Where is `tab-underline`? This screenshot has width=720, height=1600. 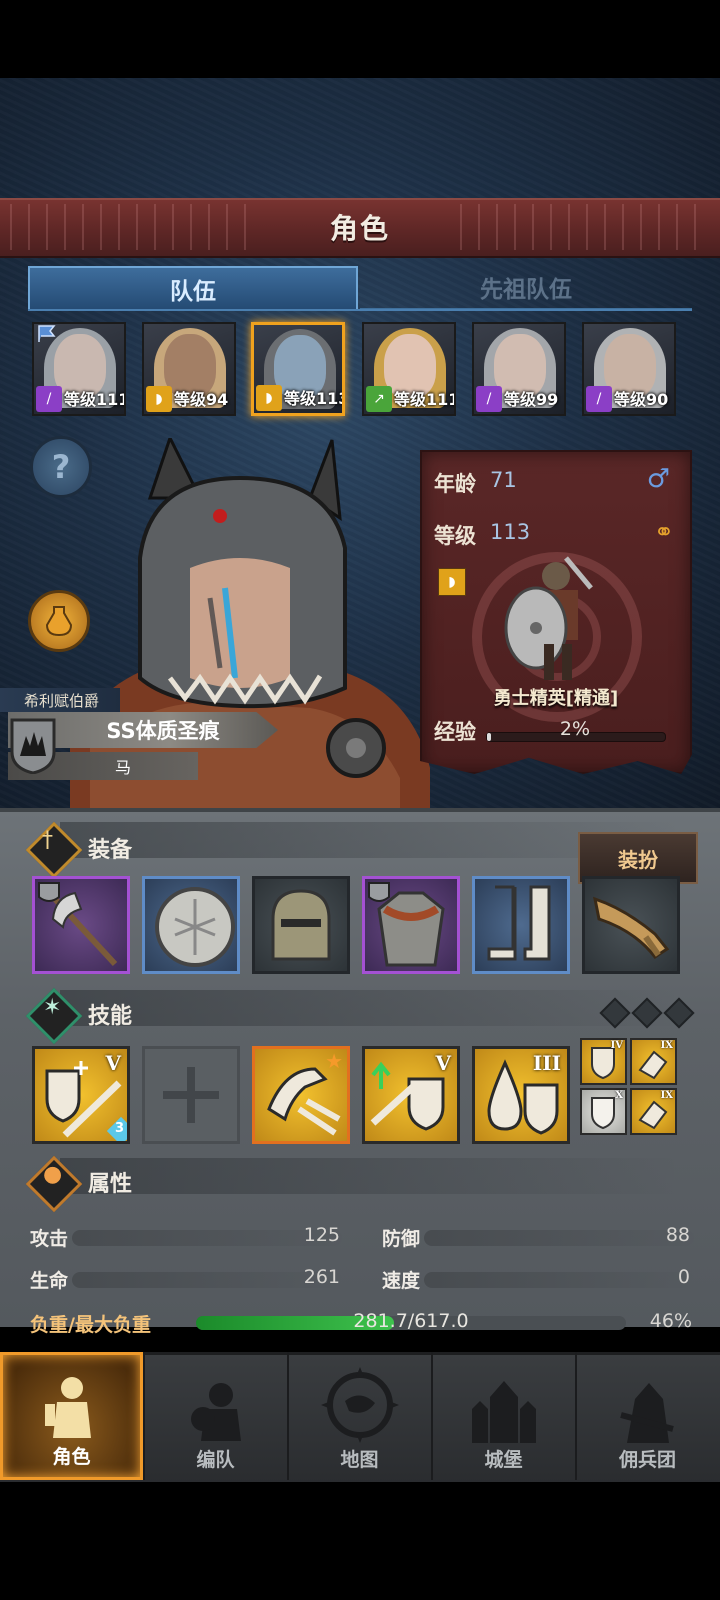 tab-underline is located at coordinates (360, 310).